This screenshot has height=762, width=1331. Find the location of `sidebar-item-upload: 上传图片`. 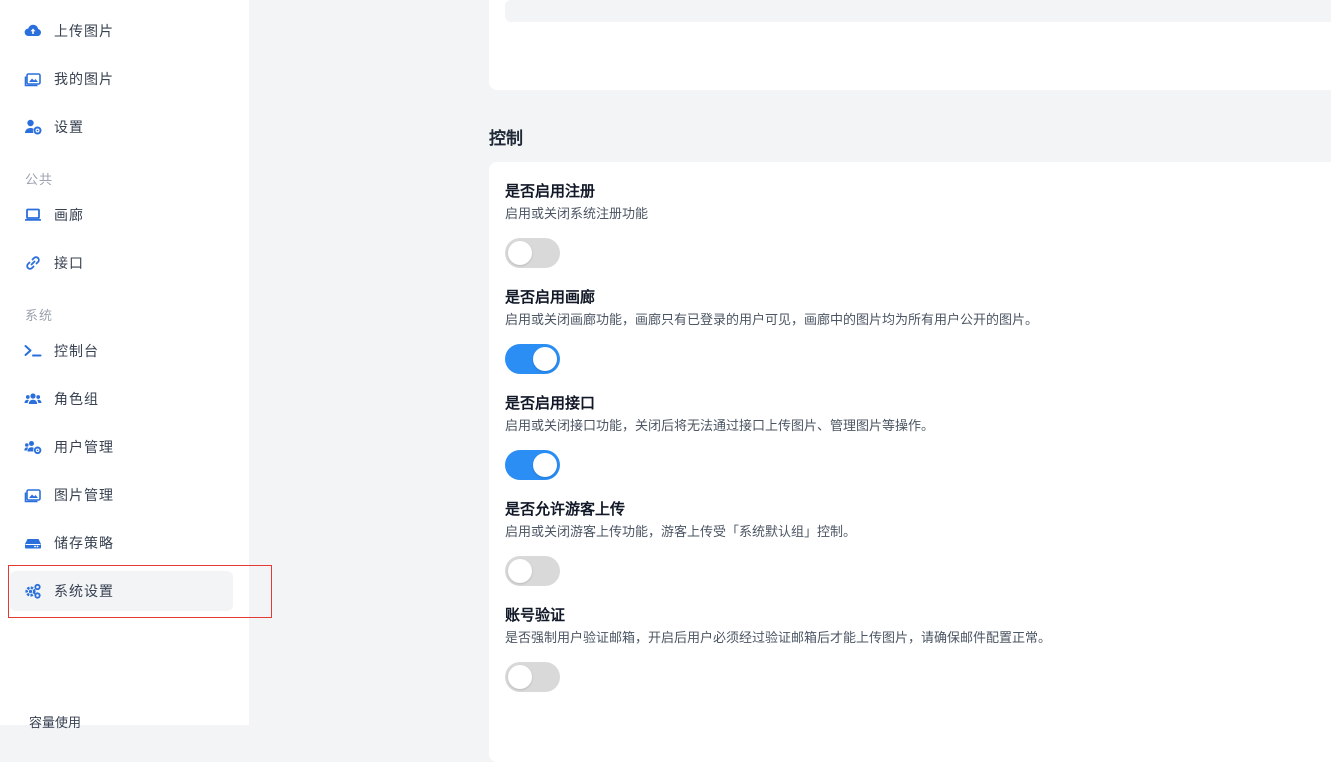

sidebar-item-upload: 上传图片 is located at coordinates (121, 31).